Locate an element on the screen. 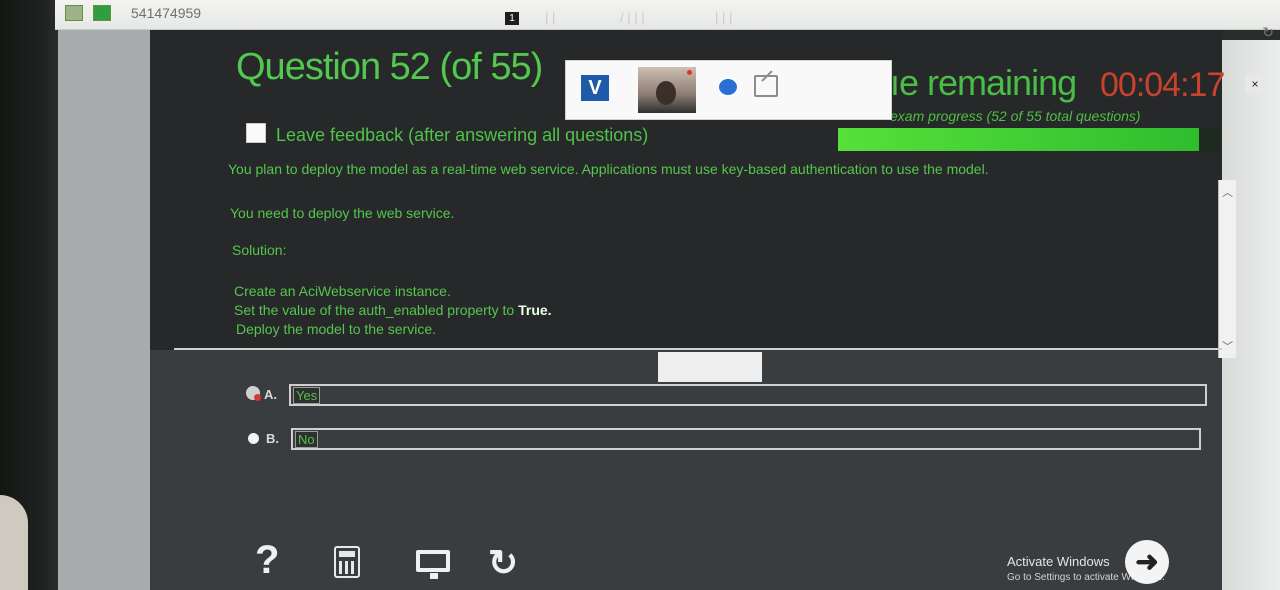 Image resolution: width=1280 pixels, height=590 pixels. option-radio is located at coordinates (253, 438).